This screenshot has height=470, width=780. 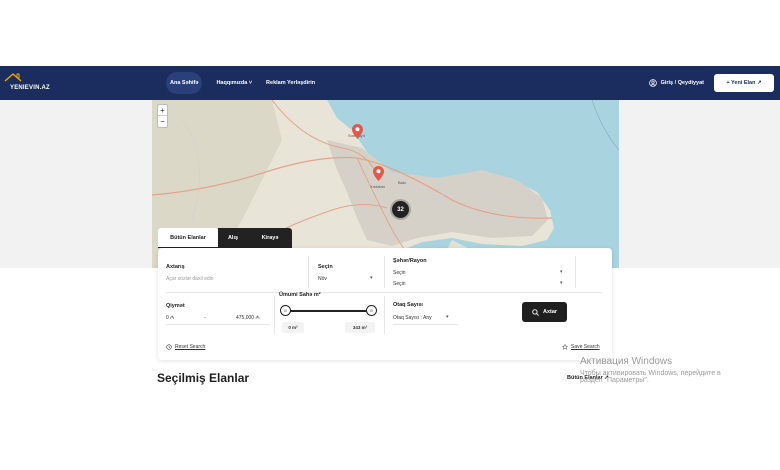 What do you see at coordinates (175, 306) in the screenshot?
I see `price-label: Qiymət` at bounding box center [175, 306].